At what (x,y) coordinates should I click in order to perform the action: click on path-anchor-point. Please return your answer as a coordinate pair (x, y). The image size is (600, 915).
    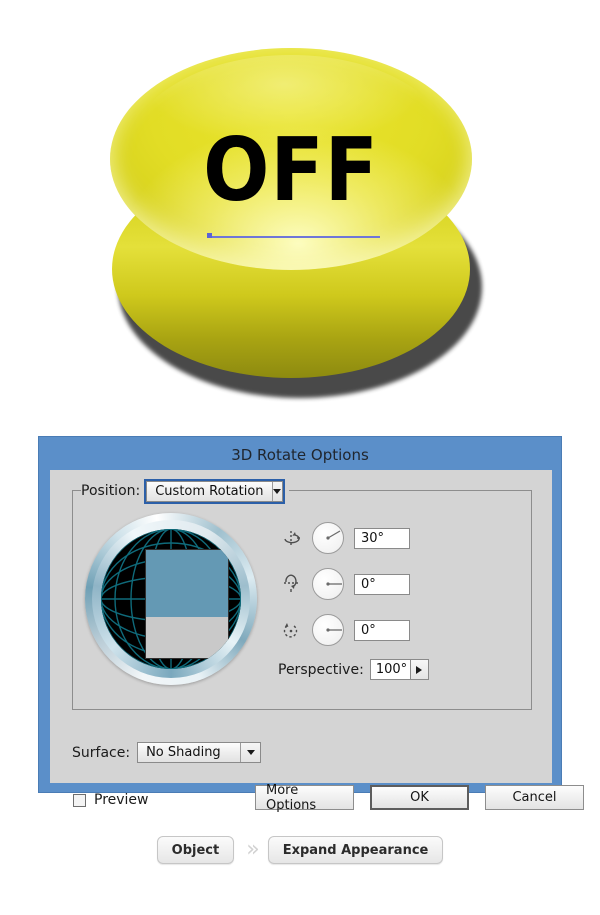
    Looking at the image, I should click on (209, 235).